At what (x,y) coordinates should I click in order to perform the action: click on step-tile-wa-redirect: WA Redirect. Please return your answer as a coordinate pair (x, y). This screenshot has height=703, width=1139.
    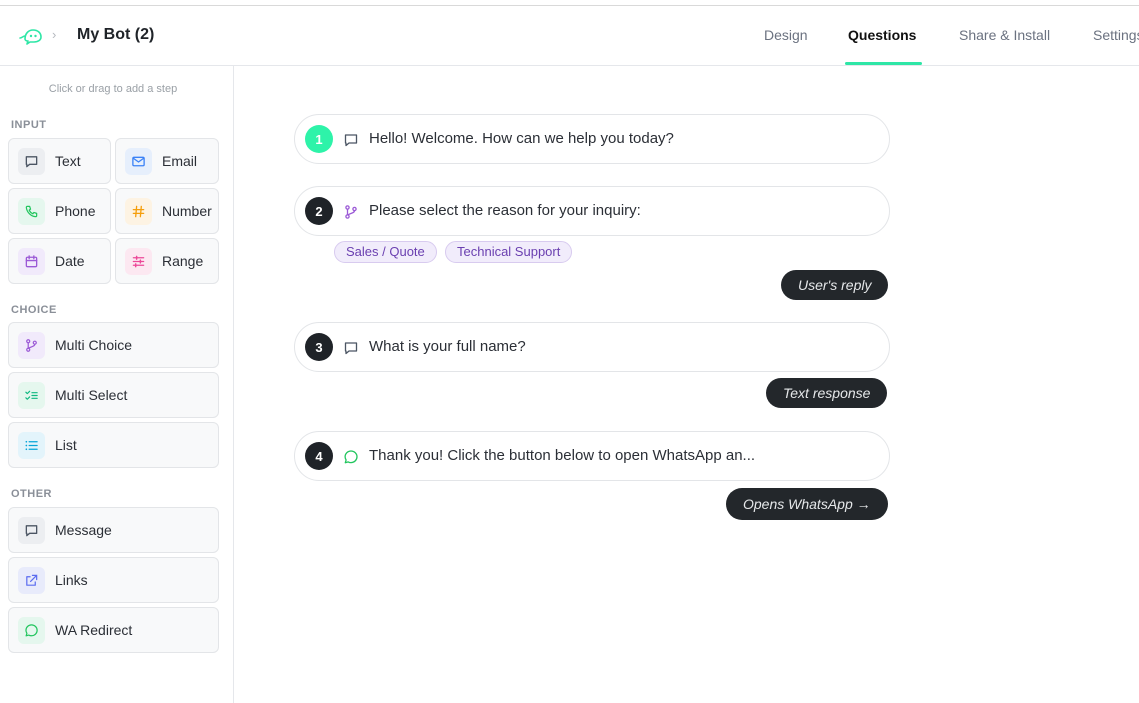
    Looking at the image, I should click on (113, 630).